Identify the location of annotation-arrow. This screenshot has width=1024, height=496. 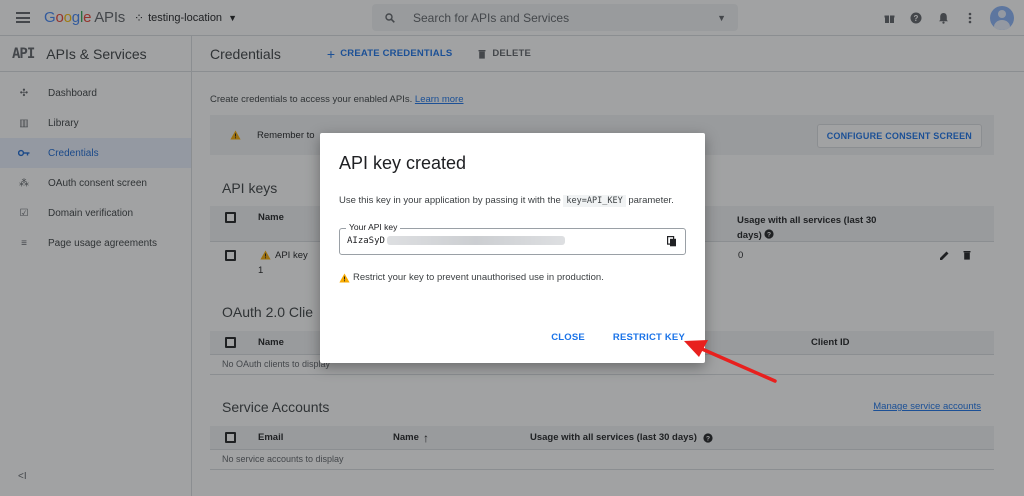
(730, 361).